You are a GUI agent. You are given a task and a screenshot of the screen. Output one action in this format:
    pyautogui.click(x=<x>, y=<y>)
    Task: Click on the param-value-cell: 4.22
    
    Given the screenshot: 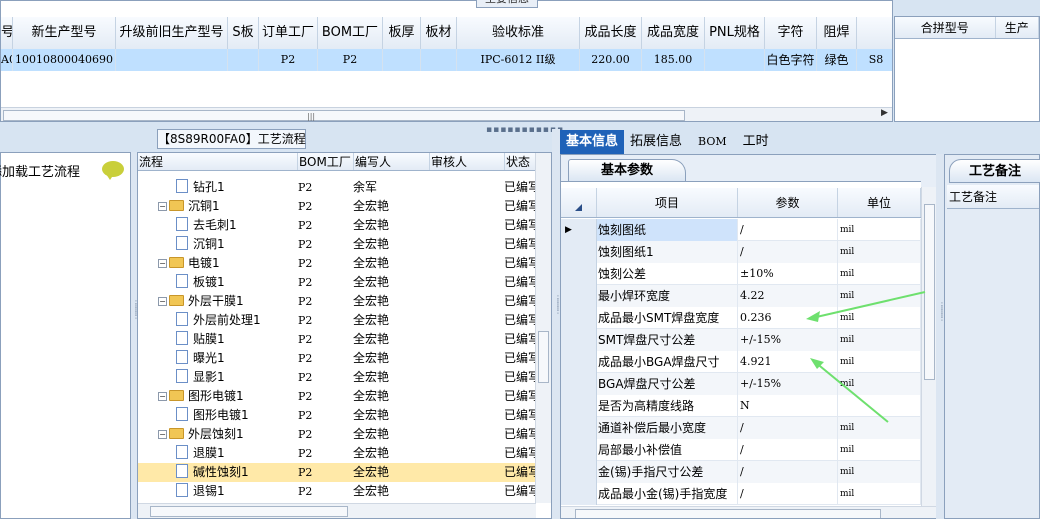 What is the action you would take?
    pyautogui.click(x=788, y=296)
    